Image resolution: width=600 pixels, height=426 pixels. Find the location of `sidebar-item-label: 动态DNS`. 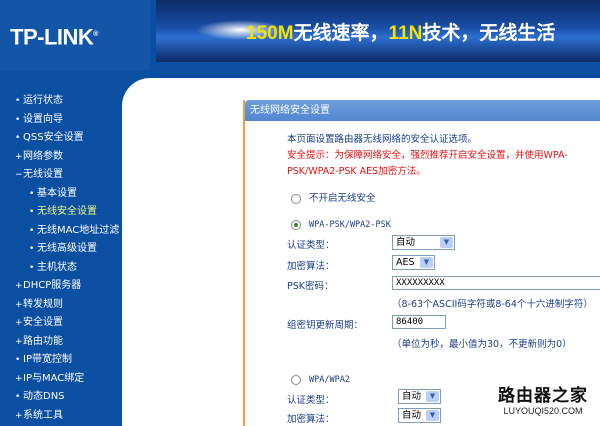

sidebar-item-label: 动态DNS is located at coordinates (44, 396).